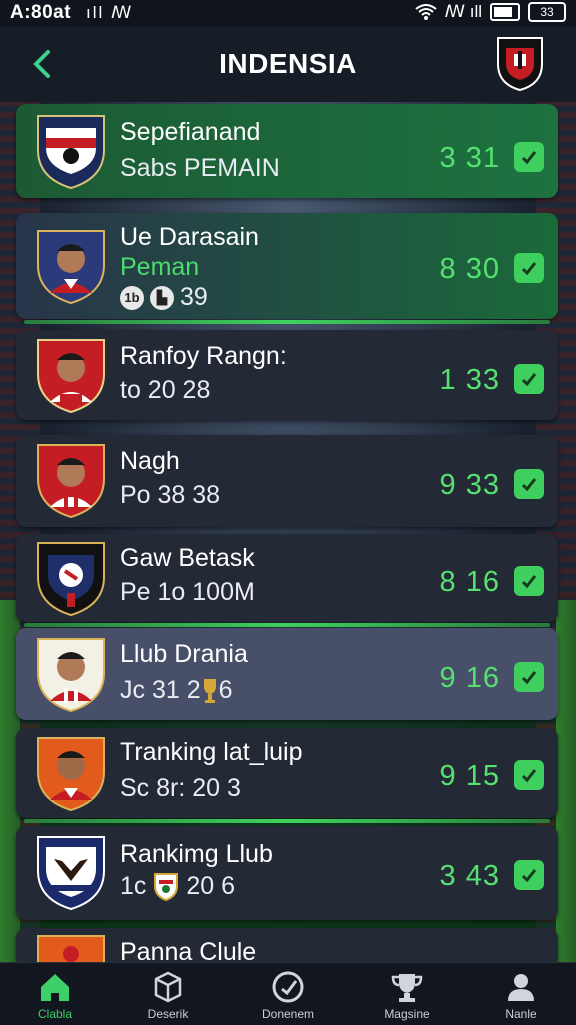  I want to click on row-stats: Jc 31 2 6, so click(176, 691).